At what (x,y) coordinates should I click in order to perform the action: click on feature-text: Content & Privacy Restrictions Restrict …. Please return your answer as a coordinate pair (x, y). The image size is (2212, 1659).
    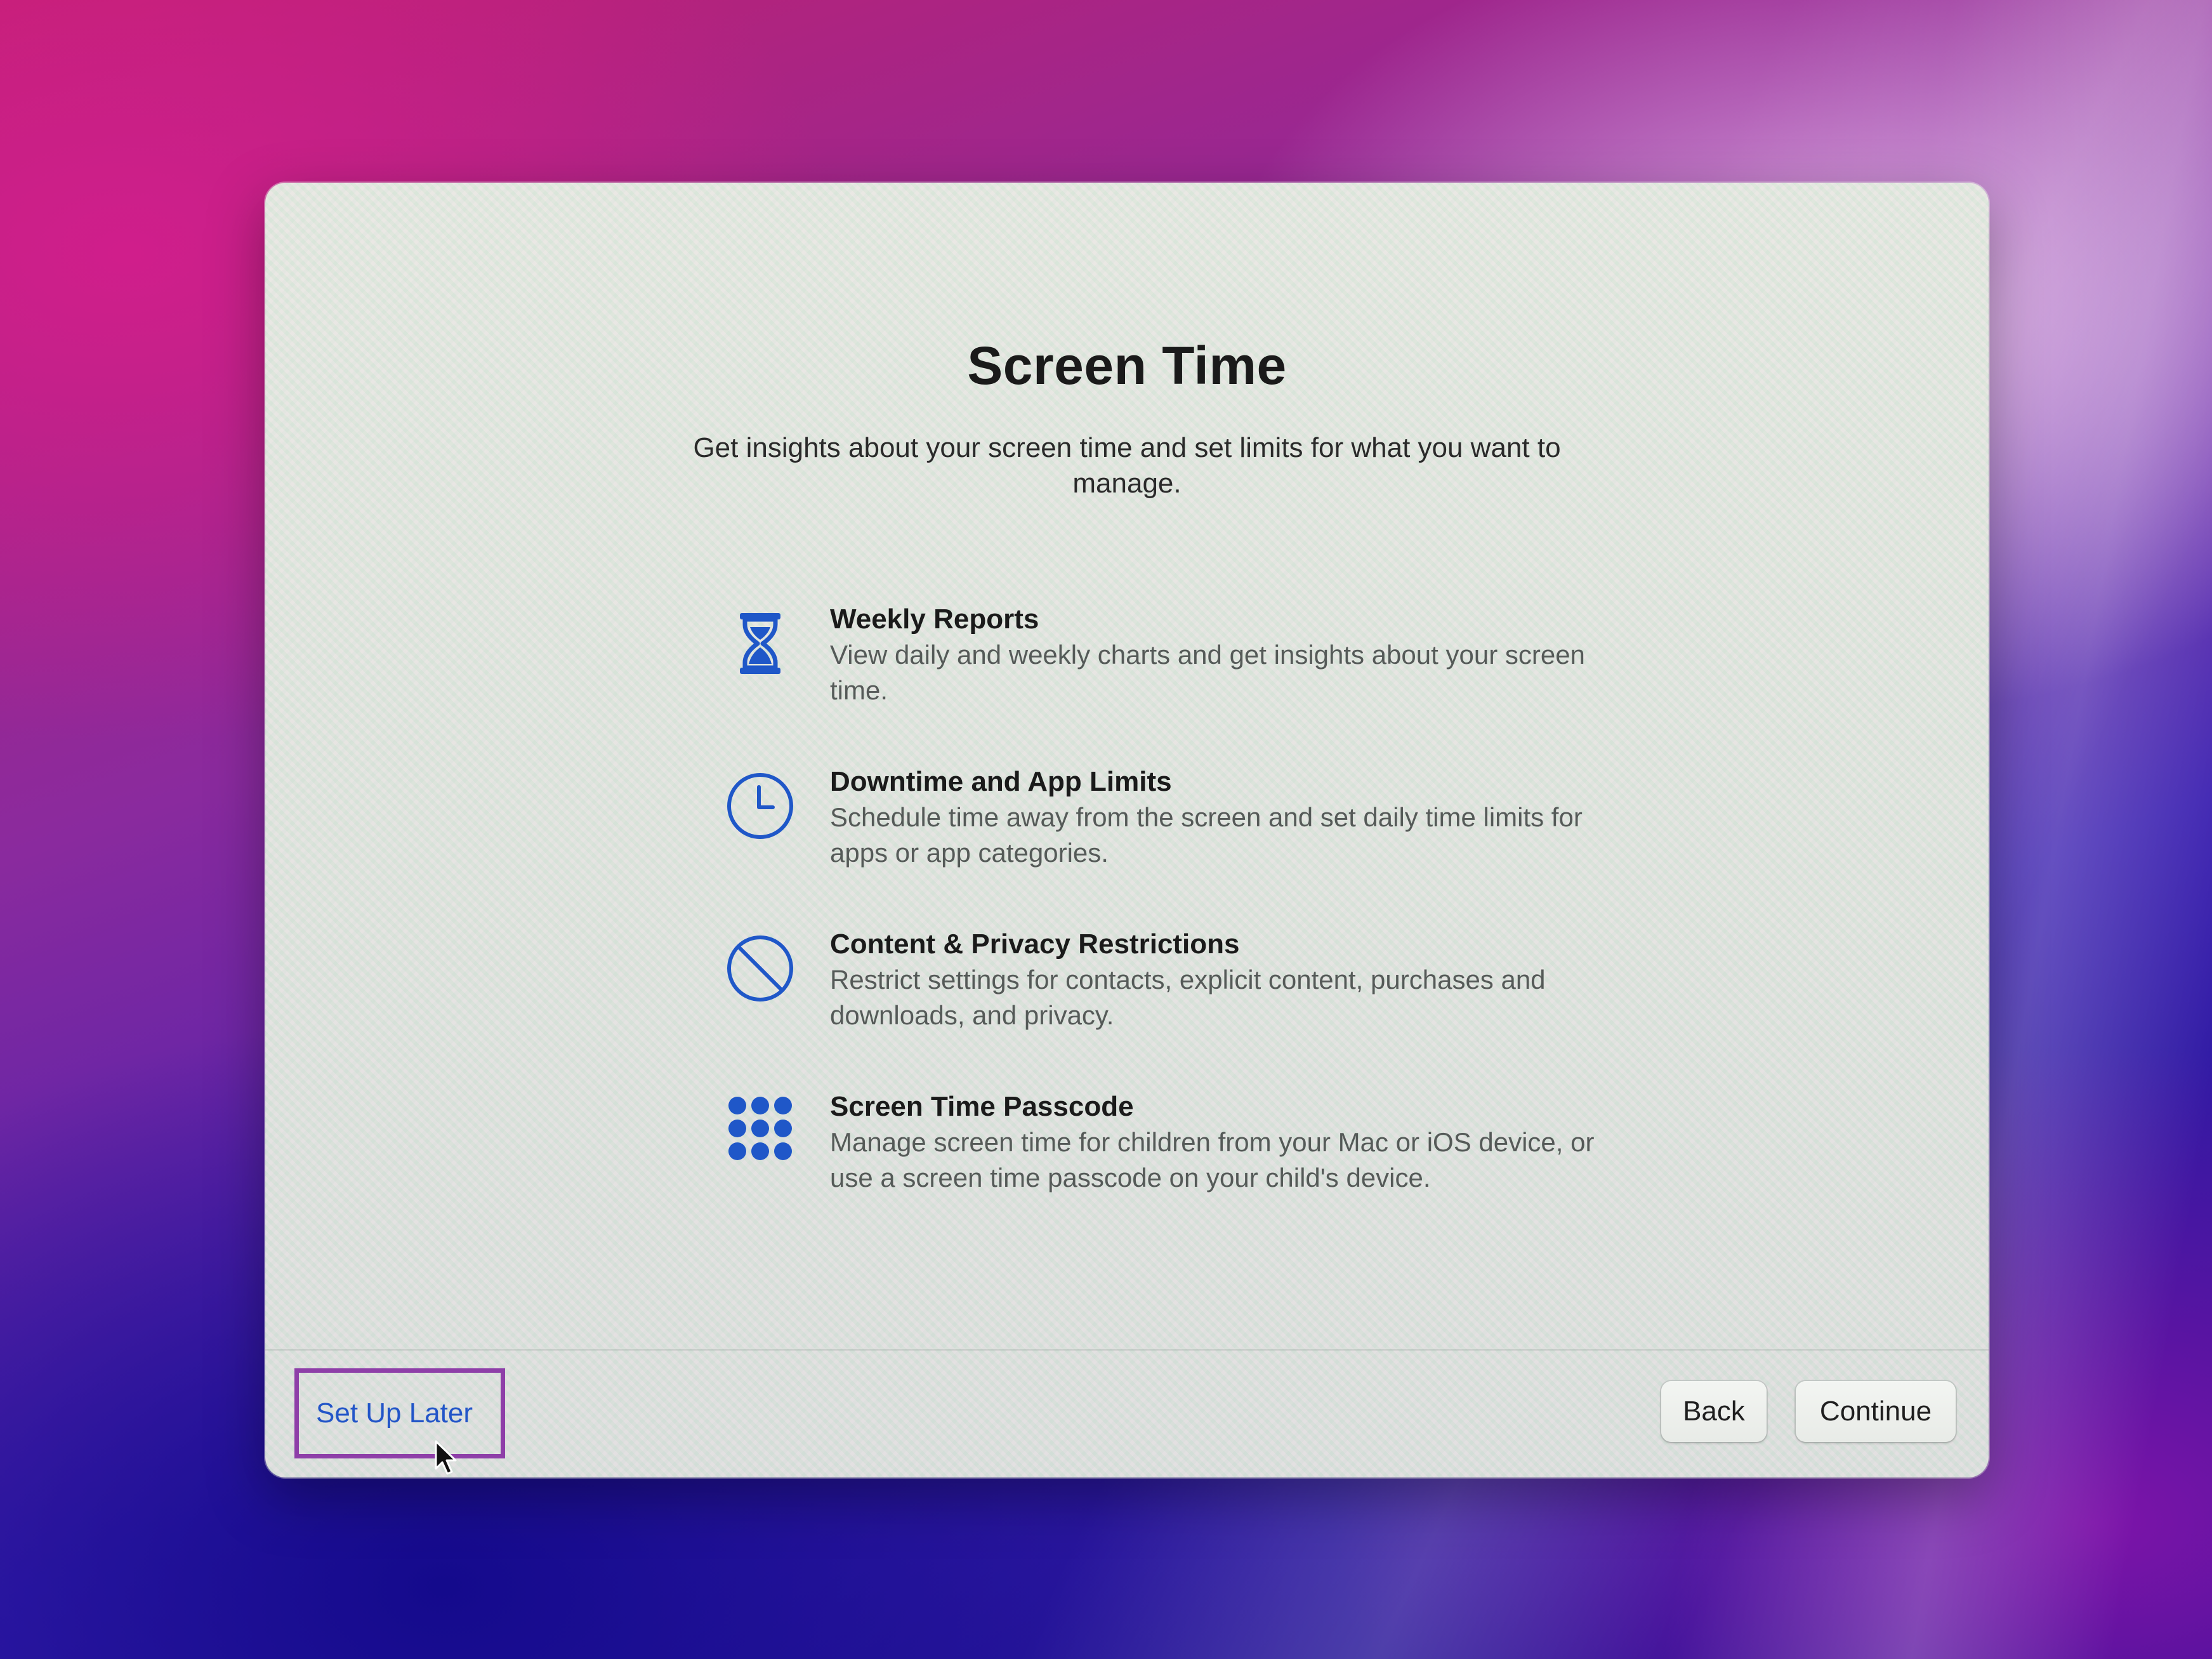
    Looking at the image, I should click on (1220, 980).